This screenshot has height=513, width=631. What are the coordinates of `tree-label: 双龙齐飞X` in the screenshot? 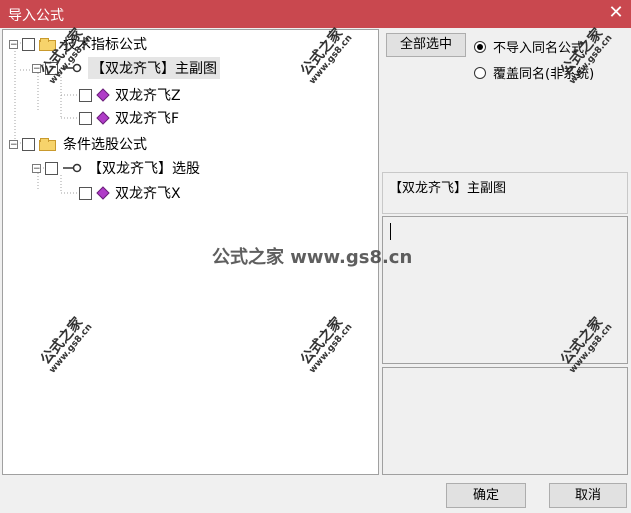 It's located at (148, 193).